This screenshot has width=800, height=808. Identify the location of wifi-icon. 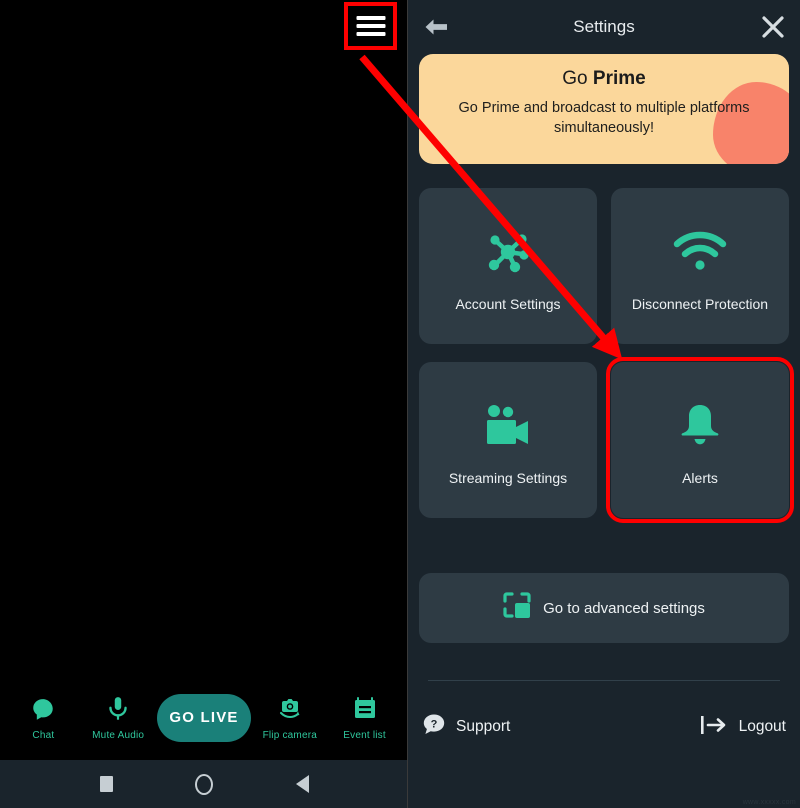
(700, 252).